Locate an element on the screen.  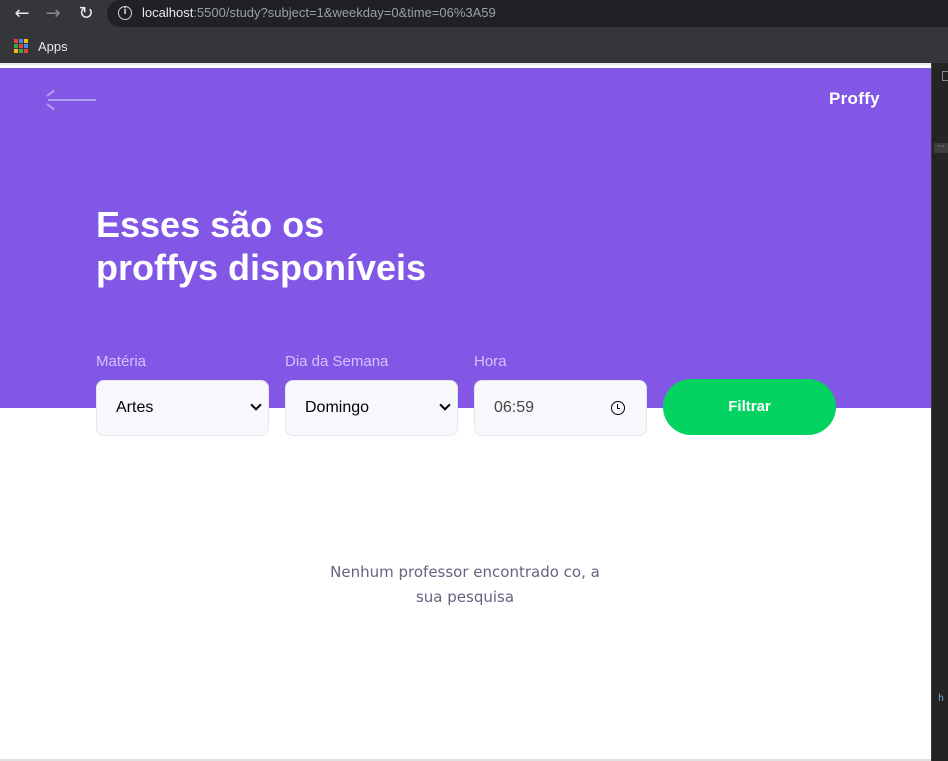
page-title: Esses são os proffys disponíveis is located at coordinates (306, 246).